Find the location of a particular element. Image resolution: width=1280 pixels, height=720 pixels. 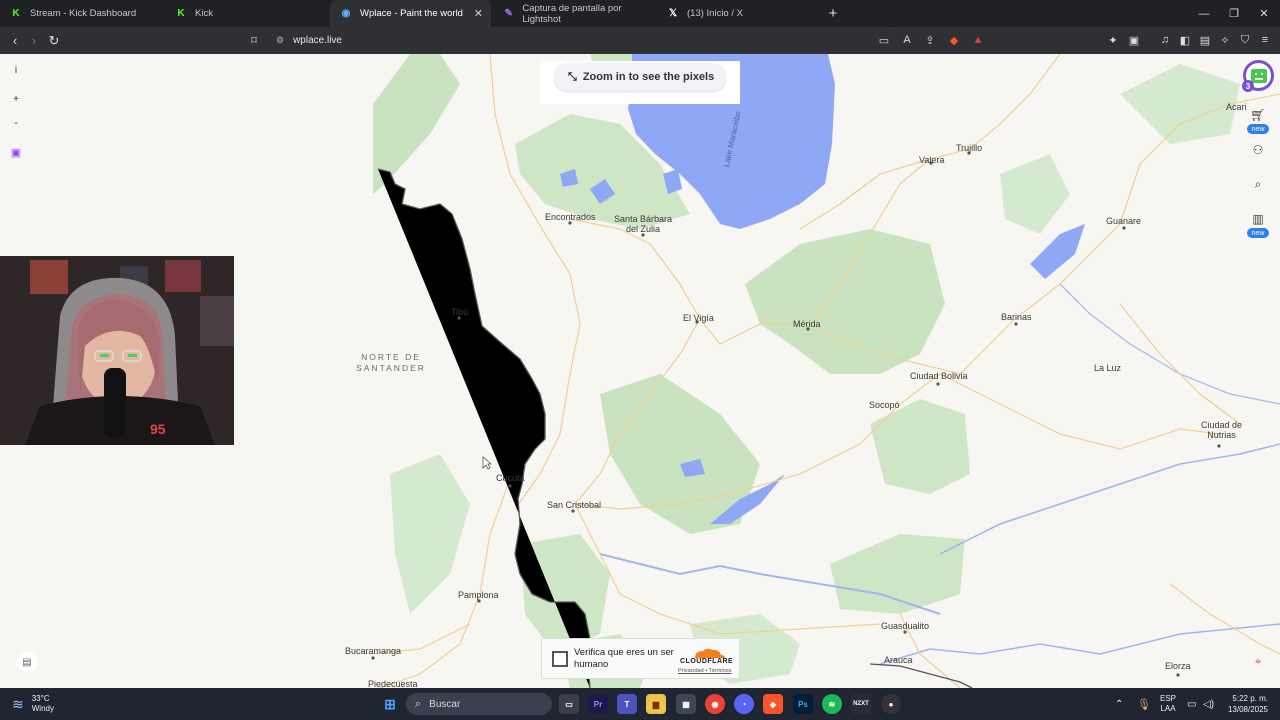

zoom-in-button: + is located at coordinates (16, 99).